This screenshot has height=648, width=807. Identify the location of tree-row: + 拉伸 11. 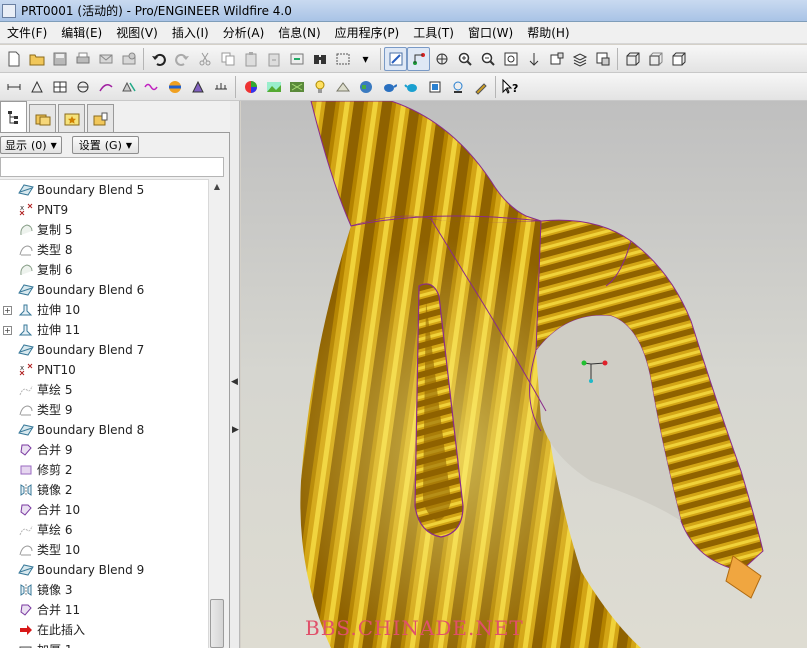
(104, 330).